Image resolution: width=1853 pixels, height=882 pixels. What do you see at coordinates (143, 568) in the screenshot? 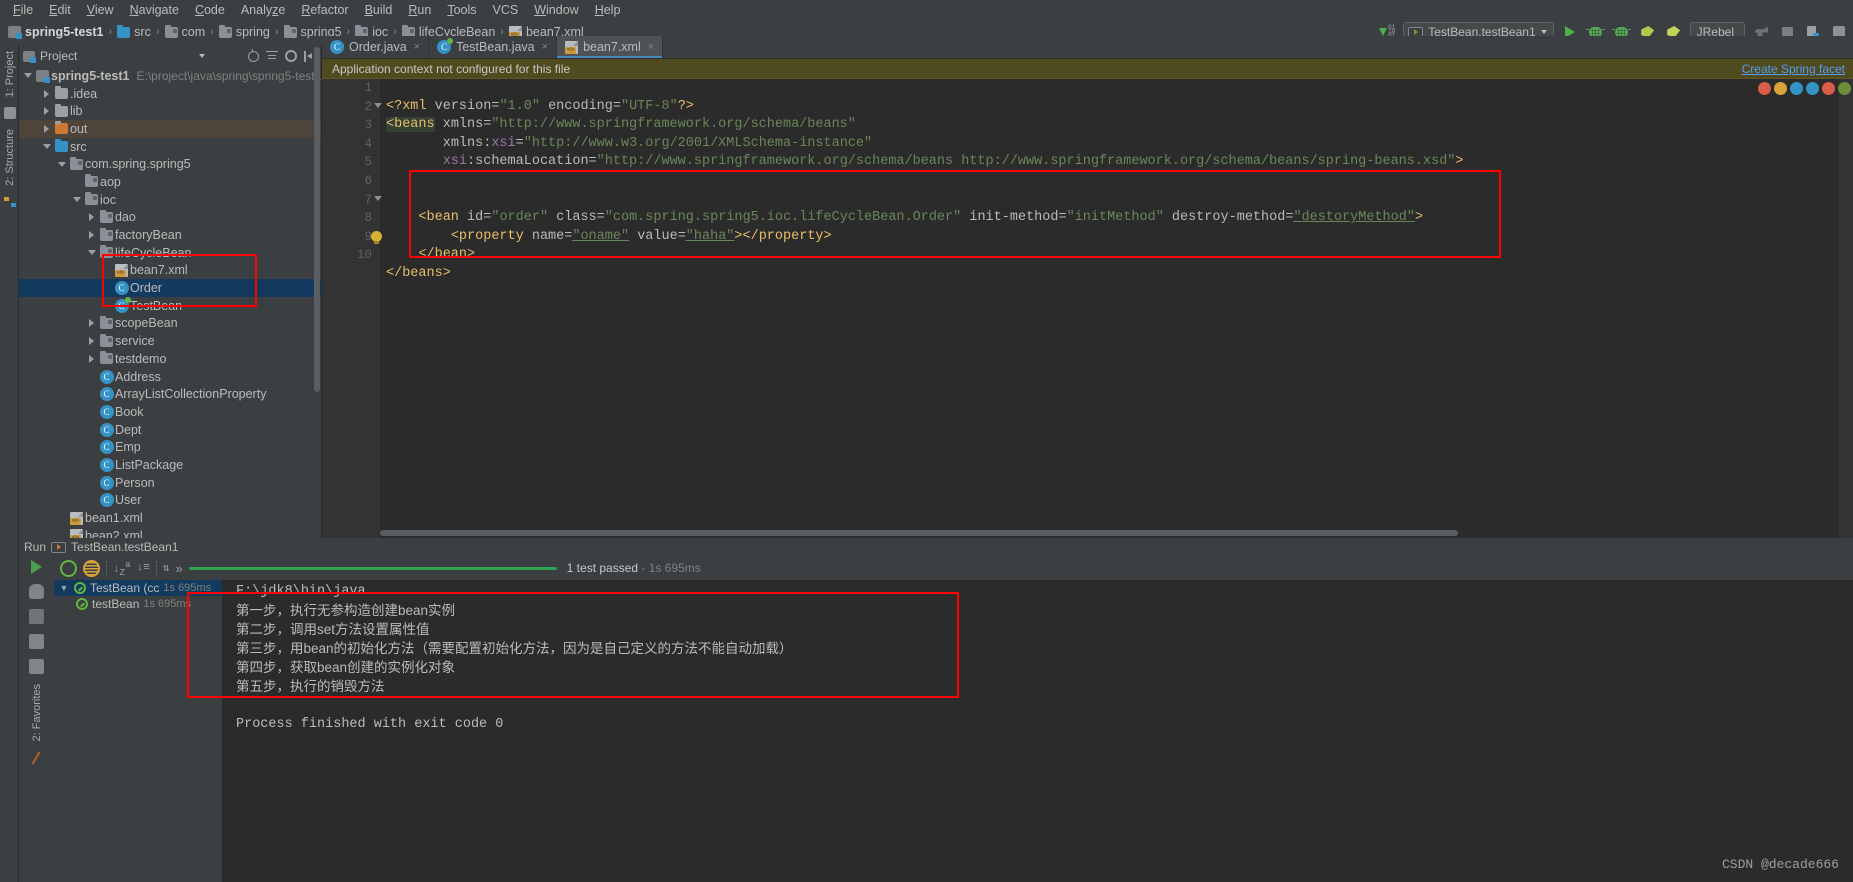
I see `sort-duration-icon: ↓≡` at bounding box center [143, 568].